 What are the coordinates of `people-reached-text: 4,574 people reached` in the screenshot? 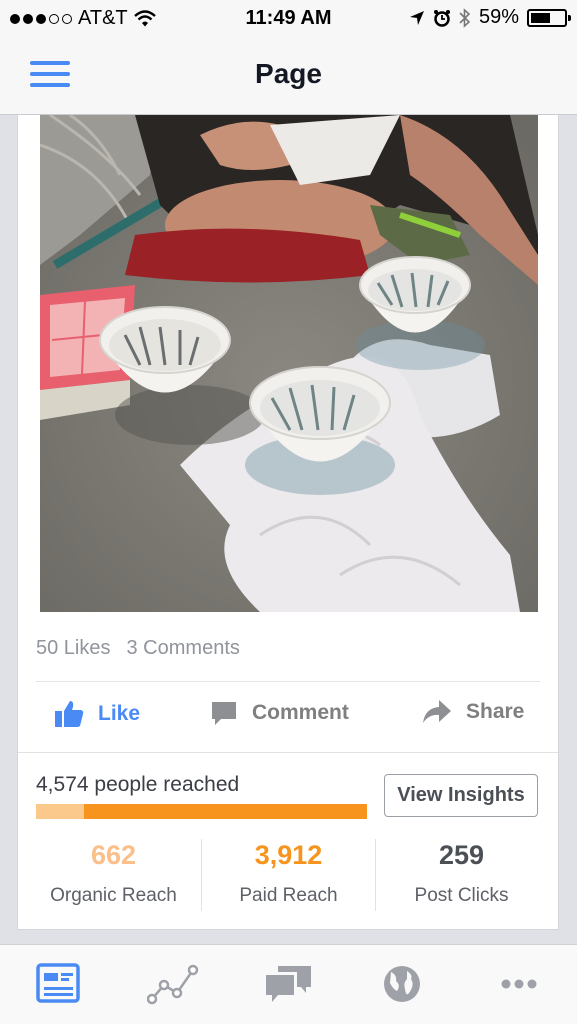 It's located at (138, 784).